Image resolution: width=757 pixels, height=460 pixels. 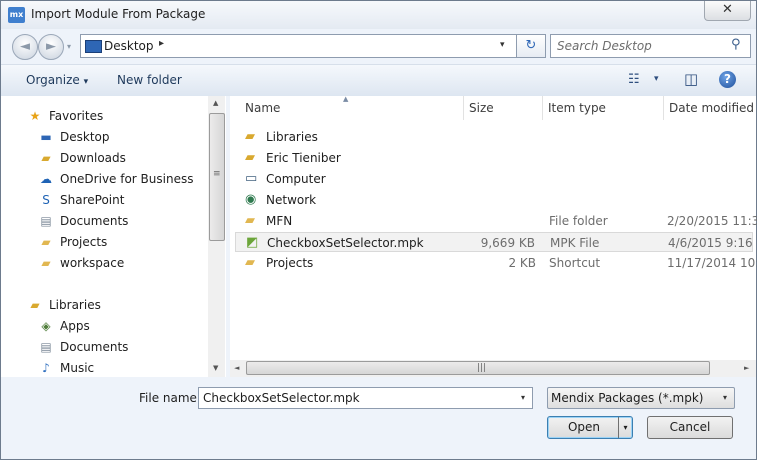 What do you see at coordinates (46, 179) in the screenshot?
I see `onedrive-icon: ☁` at bounding box center [46, 179].